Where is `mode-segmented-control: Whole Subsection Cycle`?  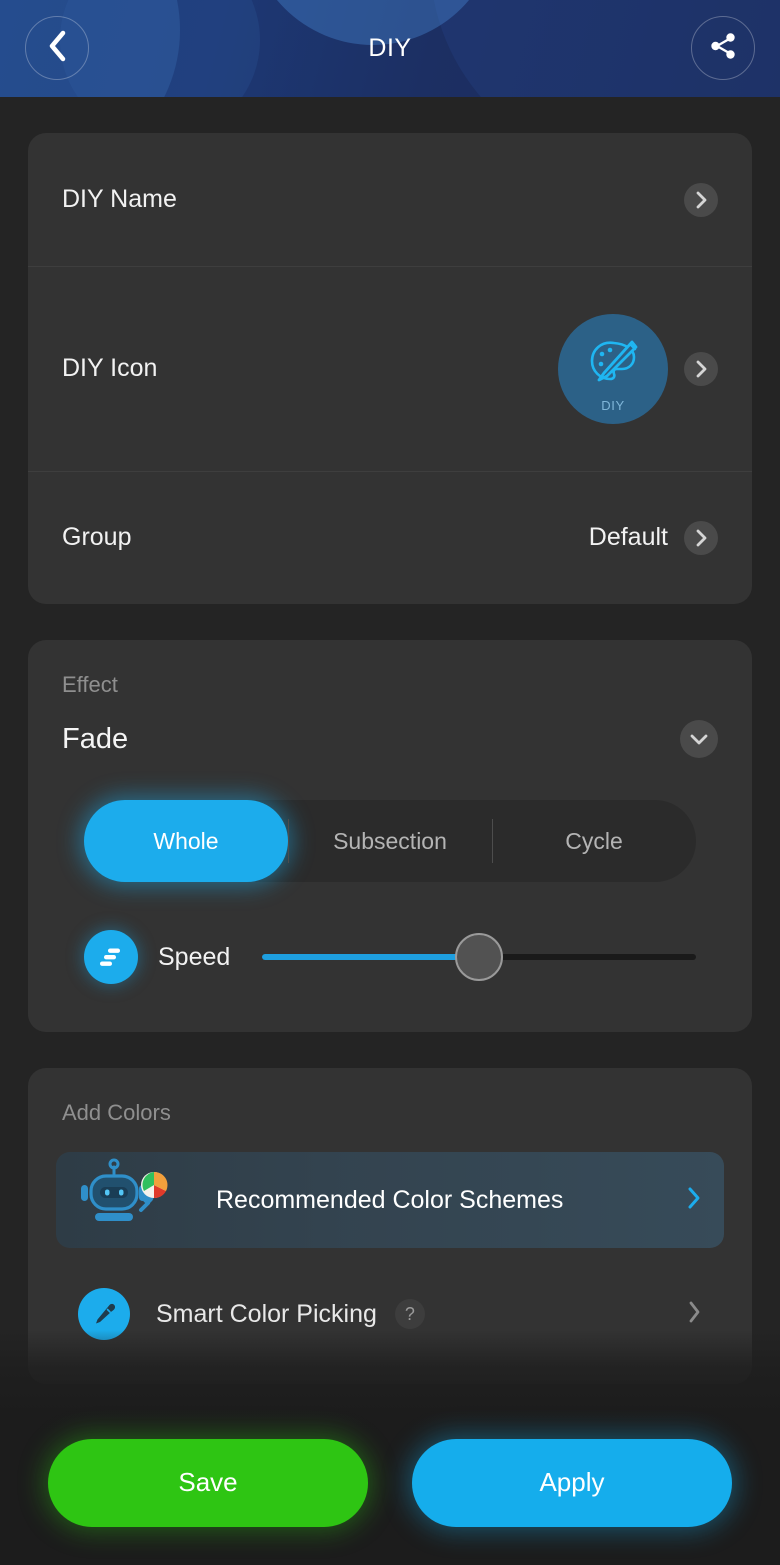
mode-segmented-control: Whole Subsection Cycle is located at coordinates (390, 841).